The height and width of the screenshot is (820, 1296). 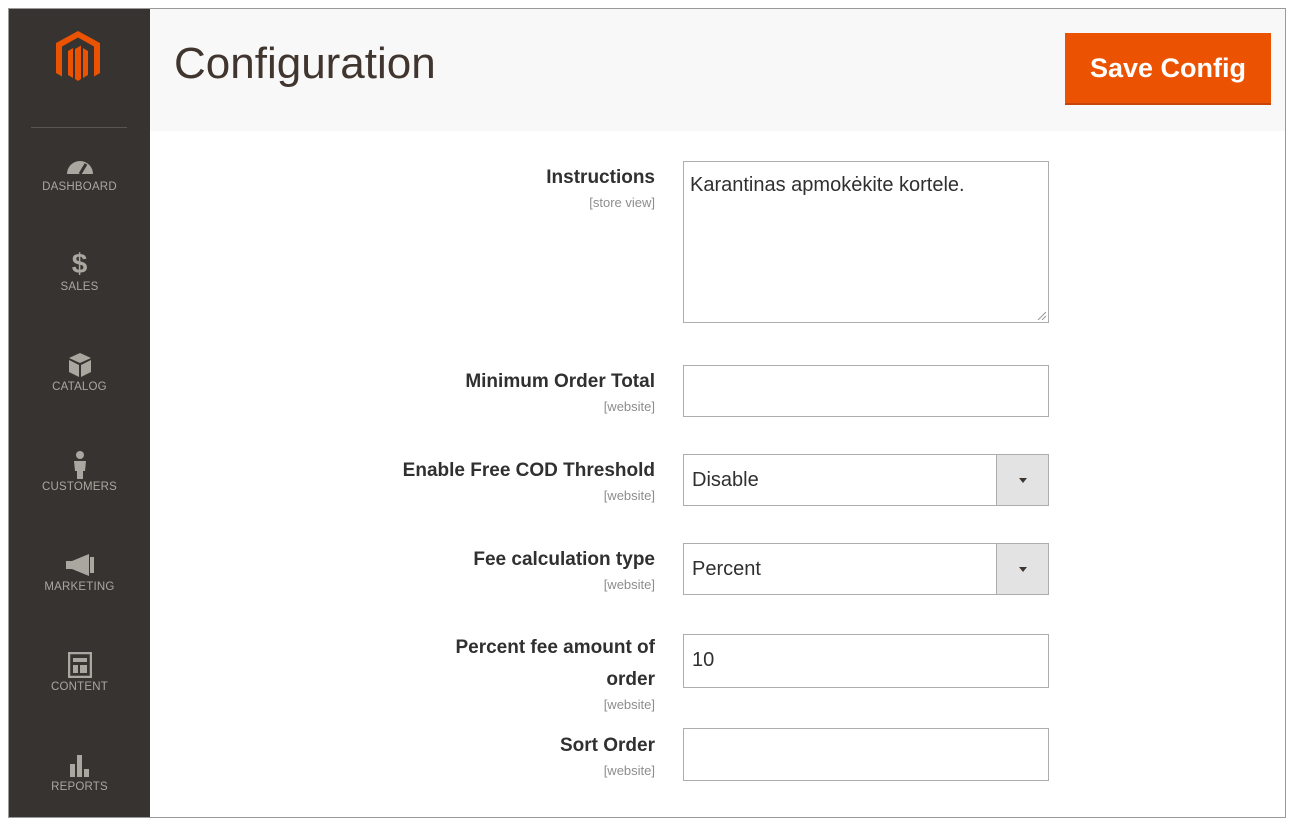 I want to click on sidebar-item-content: CONTENT, so click(x=79, y=694).